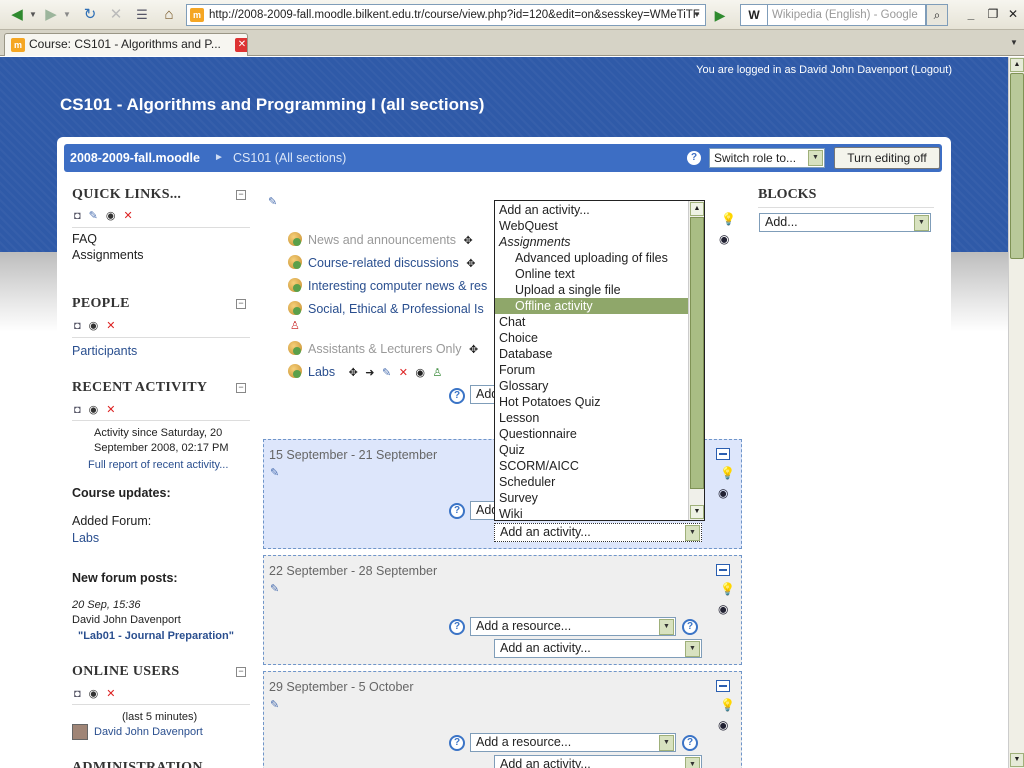 Image resolution: width=1024 pixels, height=768 pixels. Describe the element at coordinates (845, 222) in the screenshot. I see `add-block-select: Add... ▼` at that location.